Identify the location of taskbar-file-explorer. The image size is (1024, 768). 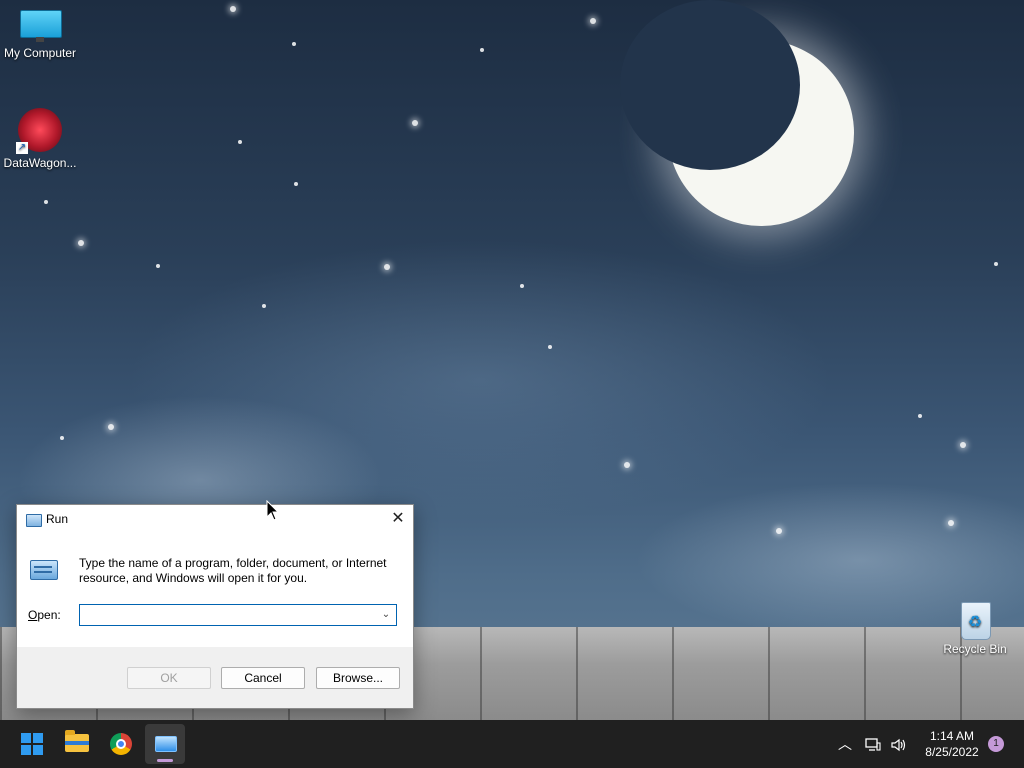
(77, 744).